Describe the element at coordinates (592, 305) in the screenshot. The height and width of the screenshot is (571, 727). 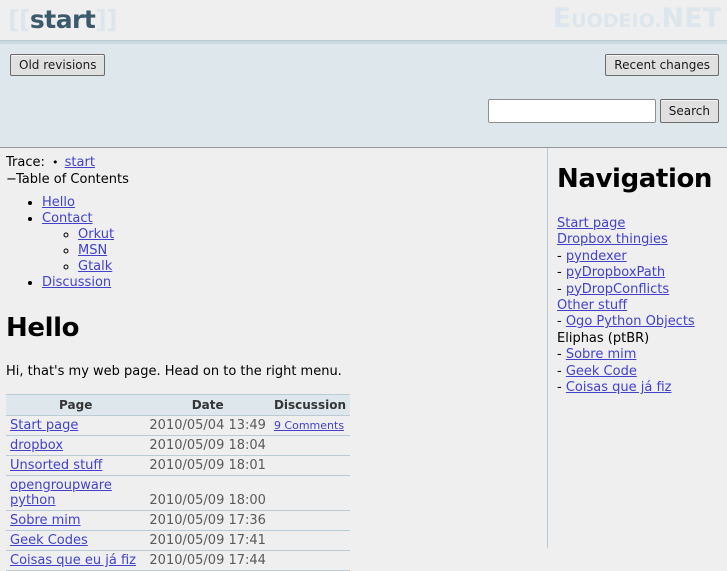
I see `nav-link-other-stuff: Other stuff` at that location.